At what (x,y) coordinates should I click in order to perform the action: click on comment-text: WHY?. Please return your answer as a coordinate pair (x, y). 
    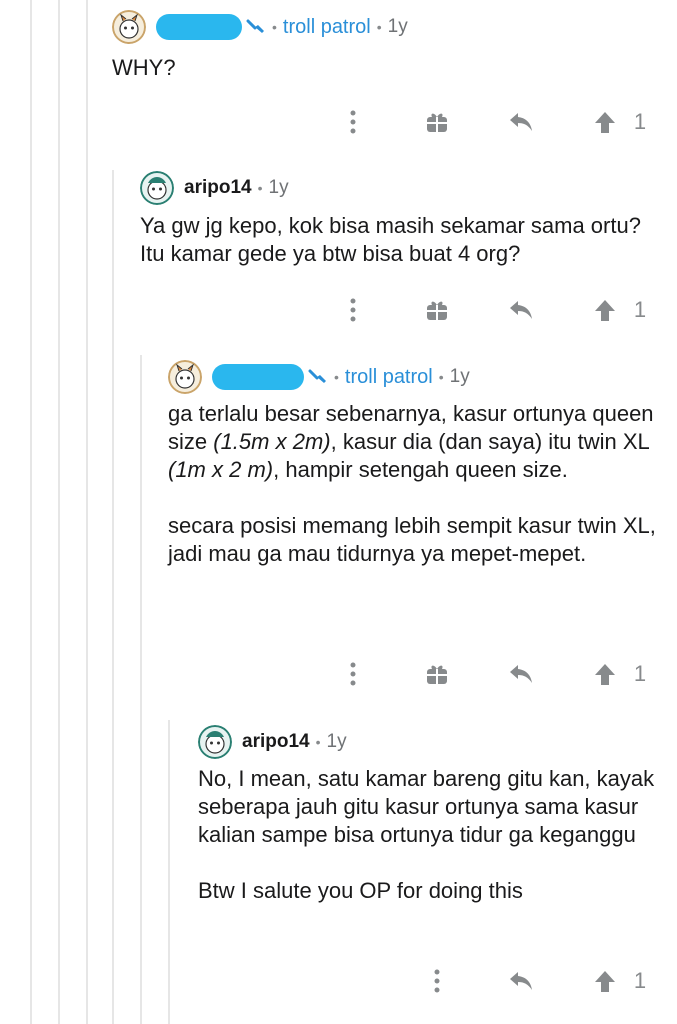
    Looking at the image, I should click on (144, 67).